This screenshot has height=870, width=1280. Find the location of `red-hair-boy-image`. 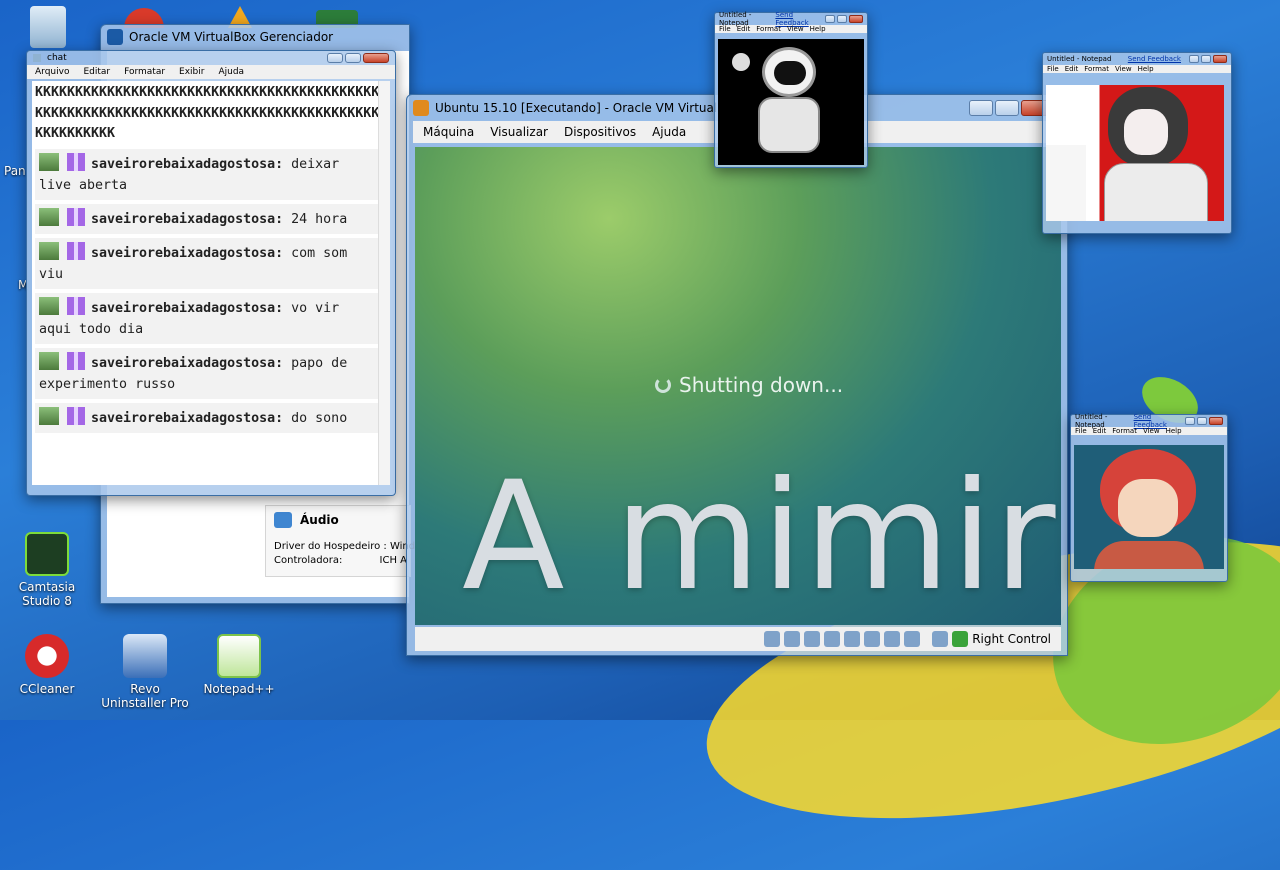

red-hair-boy-image is located at coordinates (1149, 507).